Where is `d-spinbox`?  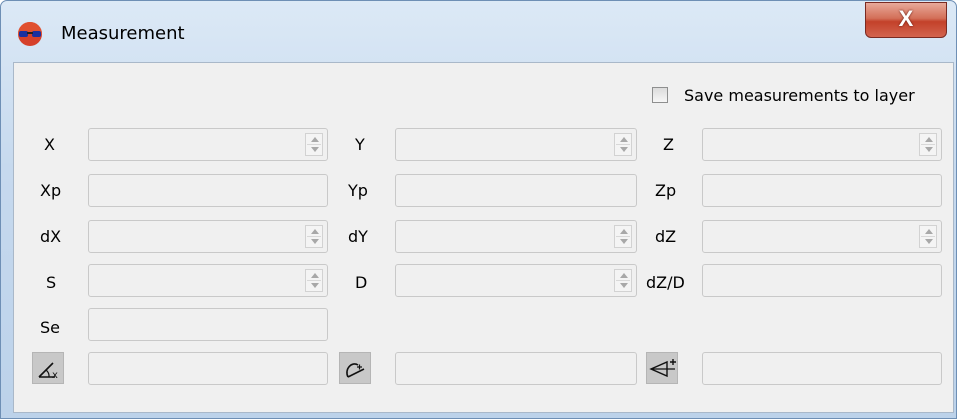
d-spinbox is located at coordinates (516, 280).